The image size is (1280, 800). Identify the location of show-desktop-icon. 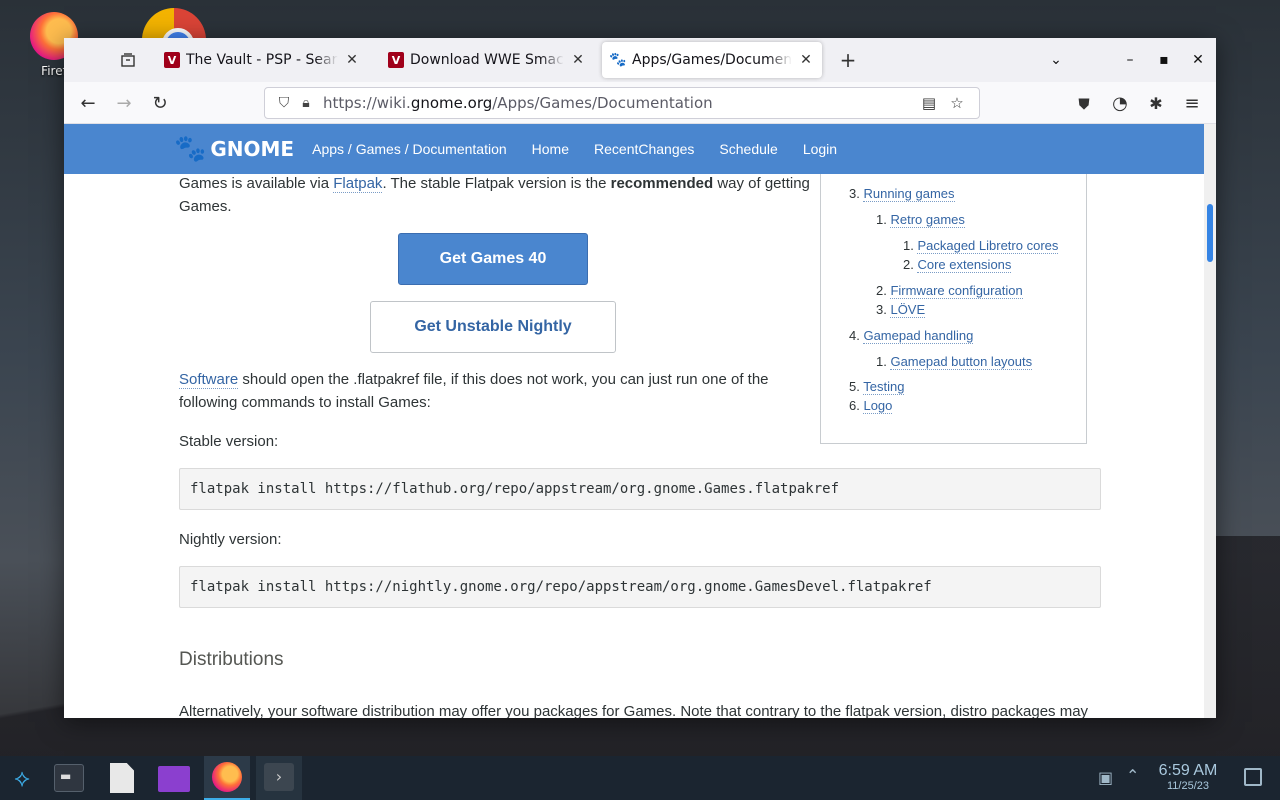
(1253, 777).